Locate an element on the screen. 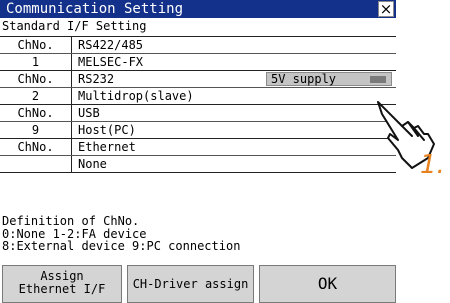 The image size is (450, 303). window-title: Communication Setting is located at coordinates (95, 9).